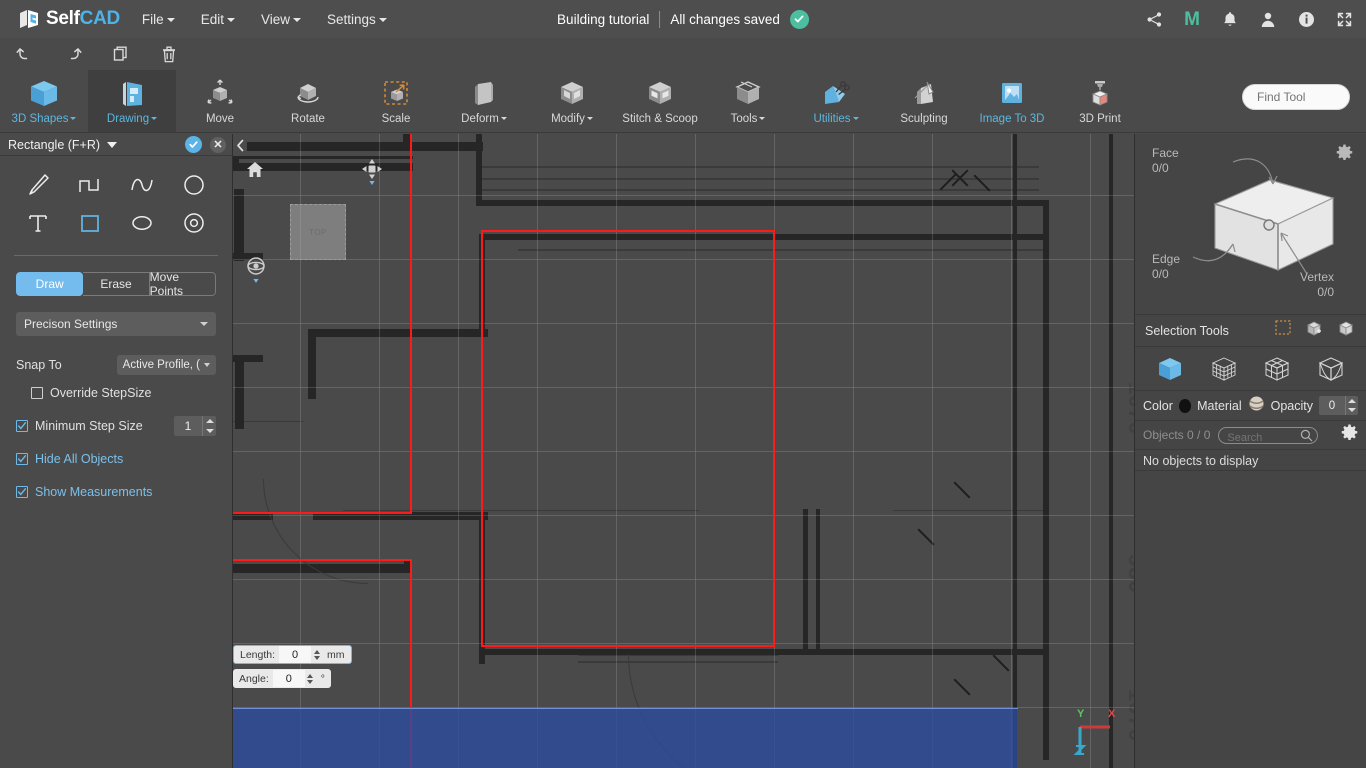 This screenshot has height=768, width=1366. Describe the element at coordinates (748, 101) in the screenshot. I see `tool-tools: Tools` at that location.